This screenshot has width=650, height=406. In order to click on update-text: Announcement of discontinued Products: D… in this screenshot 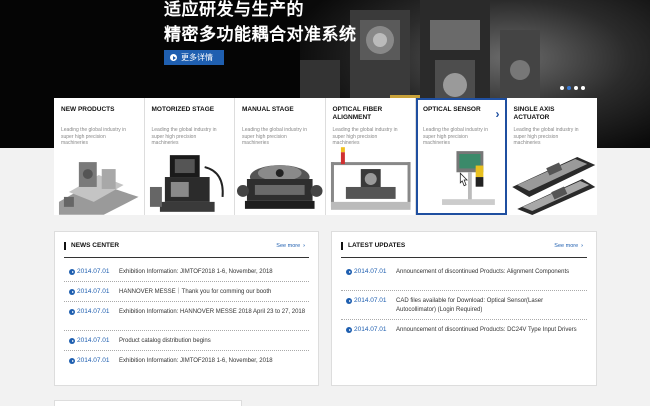, I will do `click(488, 330)`.